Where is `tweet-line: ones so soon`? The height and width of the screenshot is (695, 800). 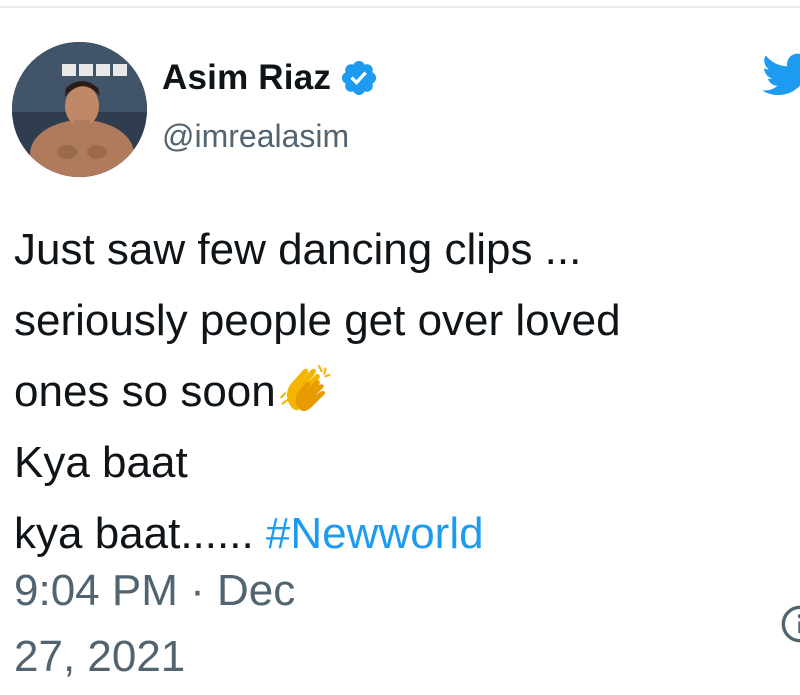
tweet-line: ones so soon is located at coordinates (404, 391).